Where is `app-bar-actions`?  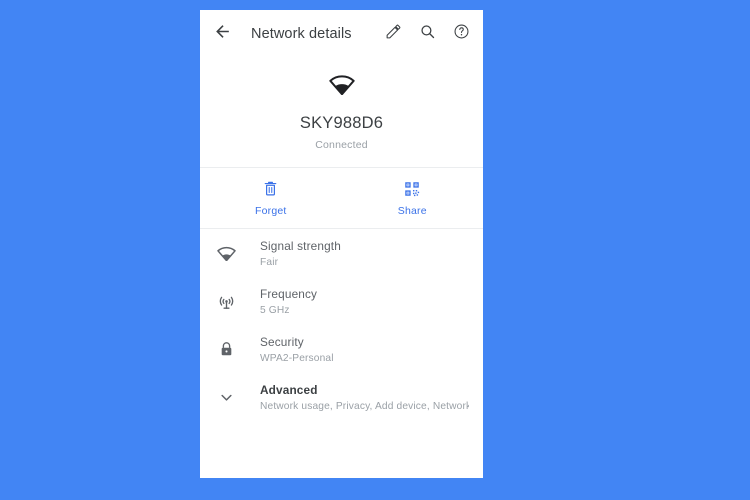 app-bar-actions is located at coordinates (427, 34).